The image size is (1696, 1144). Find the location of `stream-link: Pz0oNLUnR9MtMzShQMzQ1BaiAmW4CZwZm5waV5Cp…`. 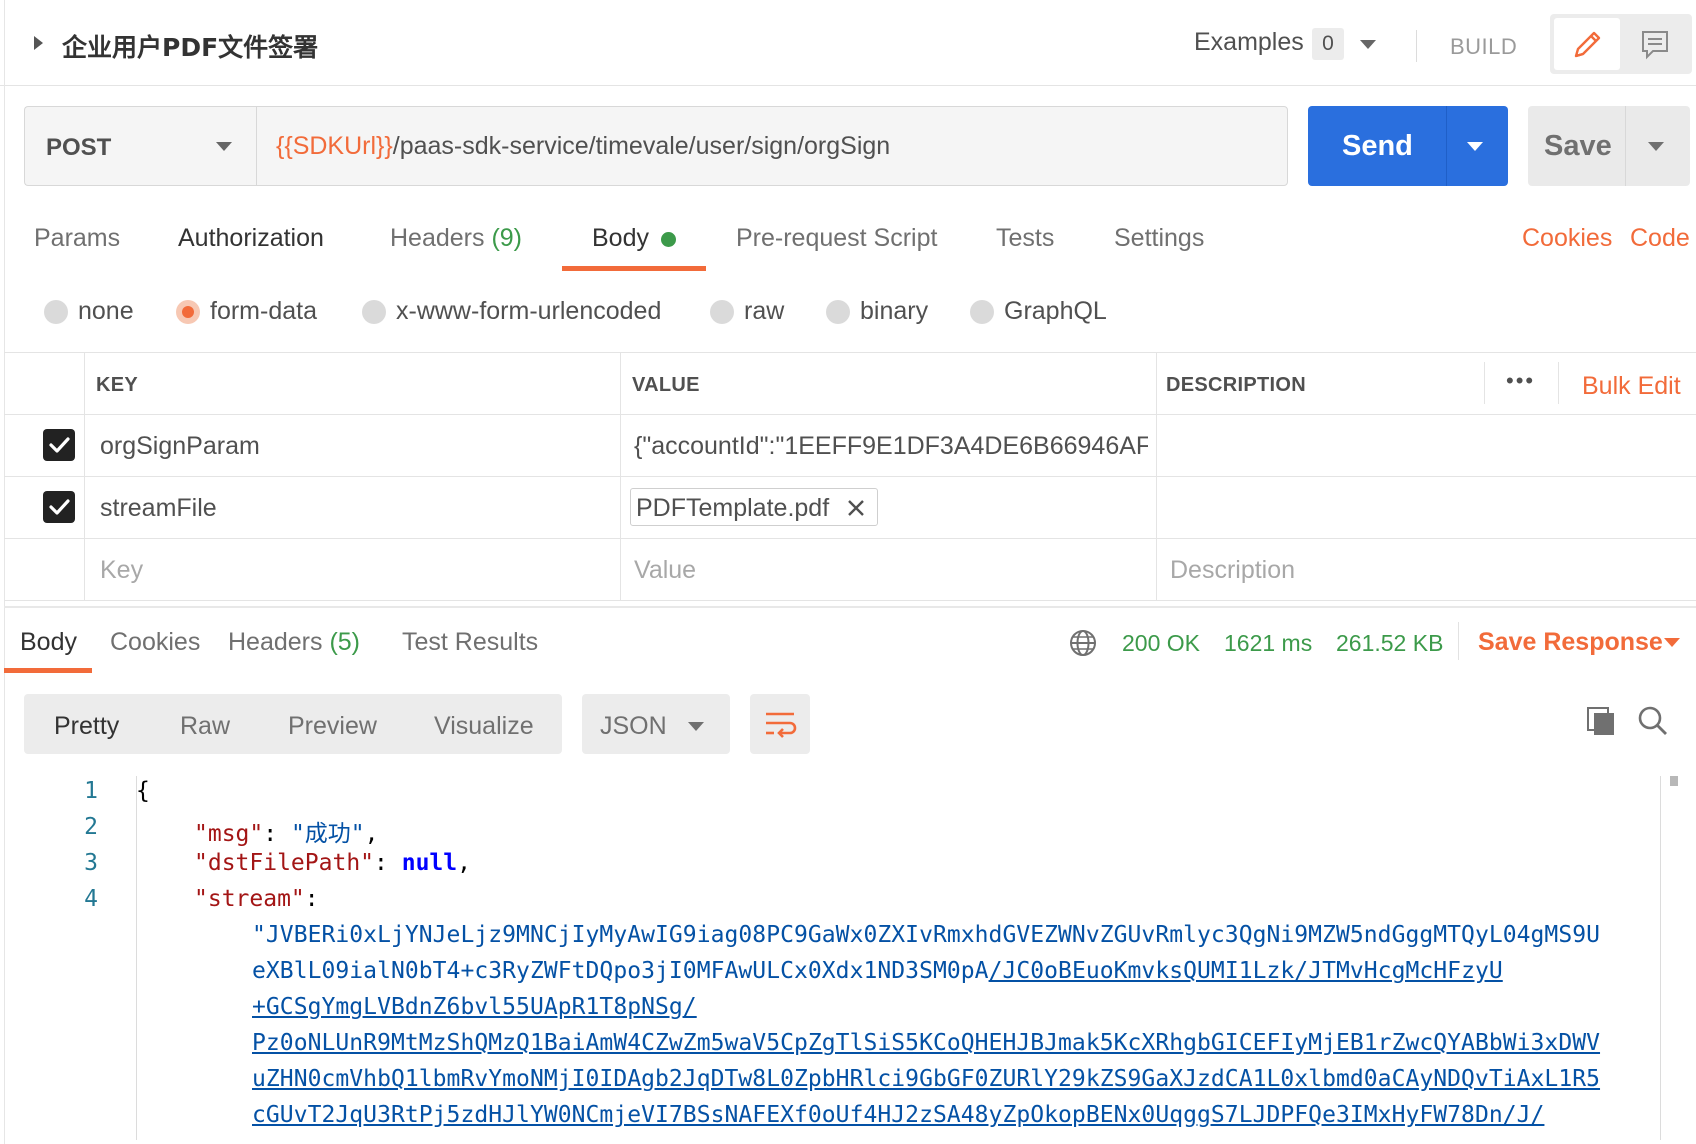

stream-link: Pz0oNLUnR9MtMzShQMzQ1BaiAmW4CZwZm5waV5Cp… is located at coordinates (926, 1043).